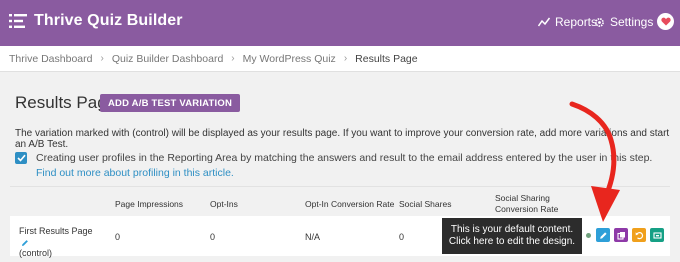  What do you see at coordinates (313, 237) in the screenshot?
I see `conversion-rate-value: N/A` at bounding box center [313, 237].